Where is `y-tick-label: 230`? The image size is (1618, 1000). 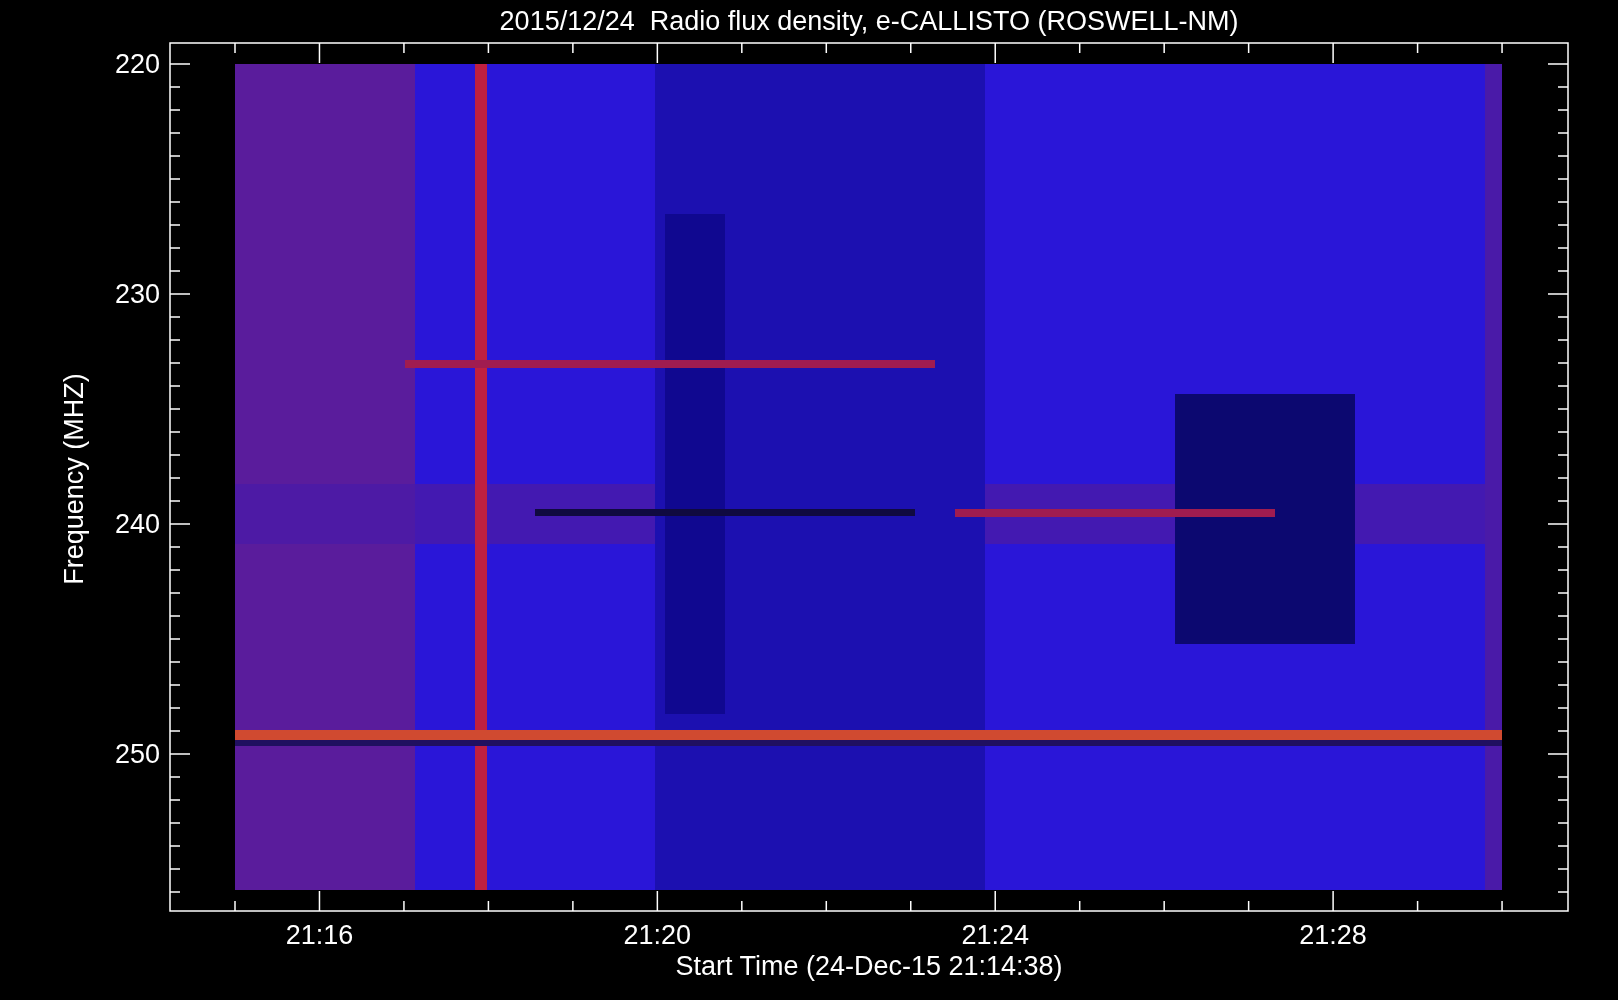
y-tick-label: 230 is located at coordinates (137, 294).